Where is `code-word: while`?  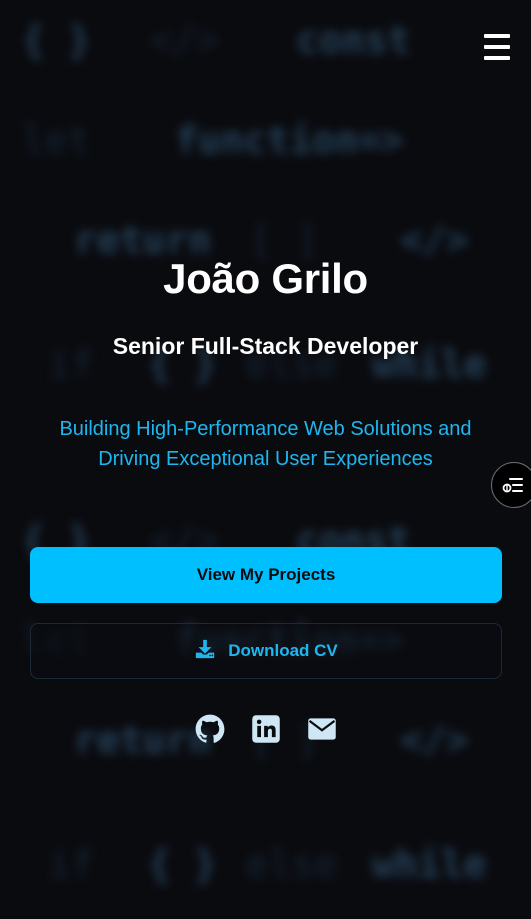 code-word: while is located at coordinates (429, 864).